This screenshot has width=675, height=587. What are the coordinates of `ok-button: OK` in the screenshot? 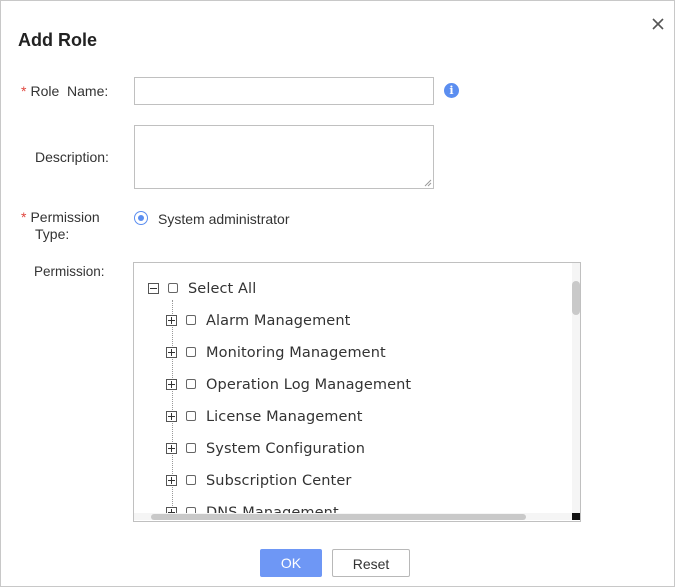 It's located at (291, 563).